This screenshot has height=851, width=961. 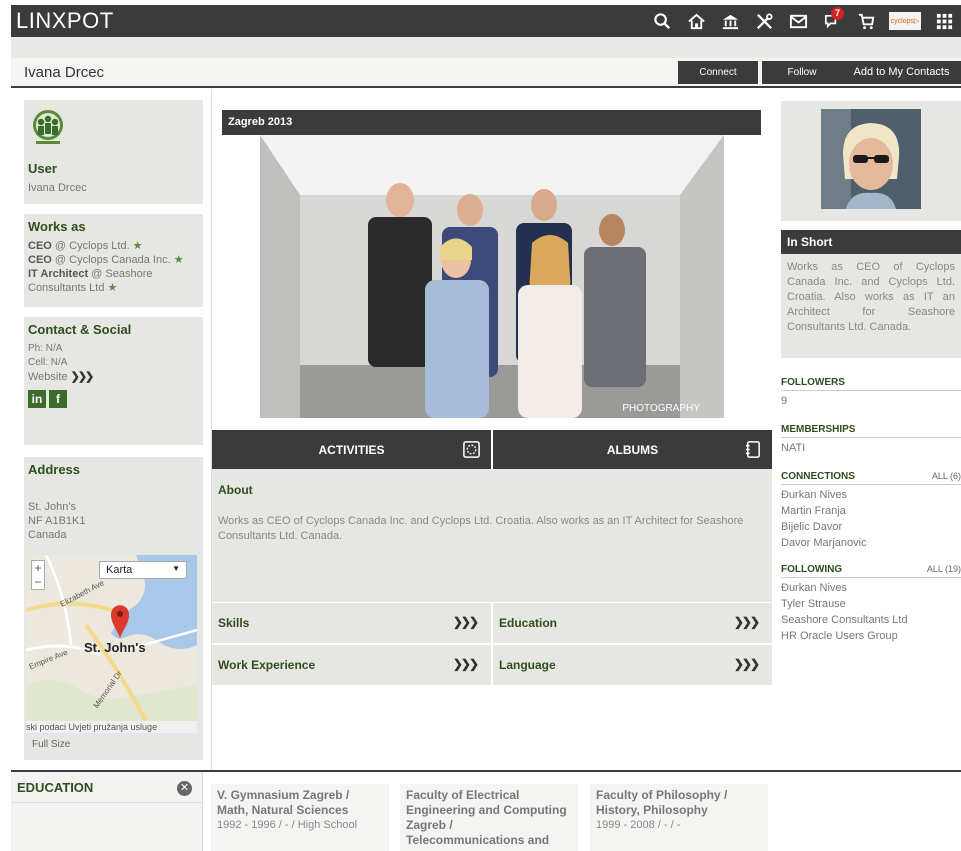 I want to click on education-section-link: Education ❯❯❯, so click(x=632, y=623).